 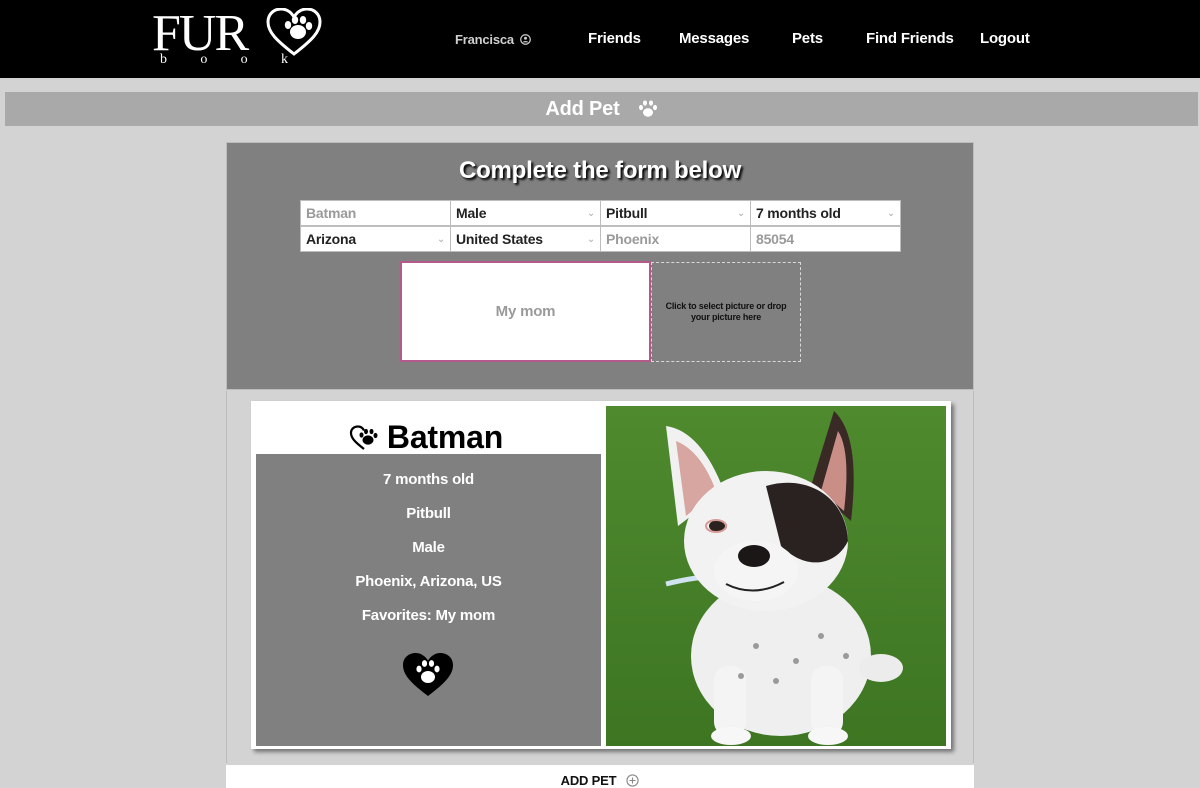 What do you see at coordinates (428, 513) in the screenshot?
I see `pet-breed: Pitbull` at bounding box center [428, 513].